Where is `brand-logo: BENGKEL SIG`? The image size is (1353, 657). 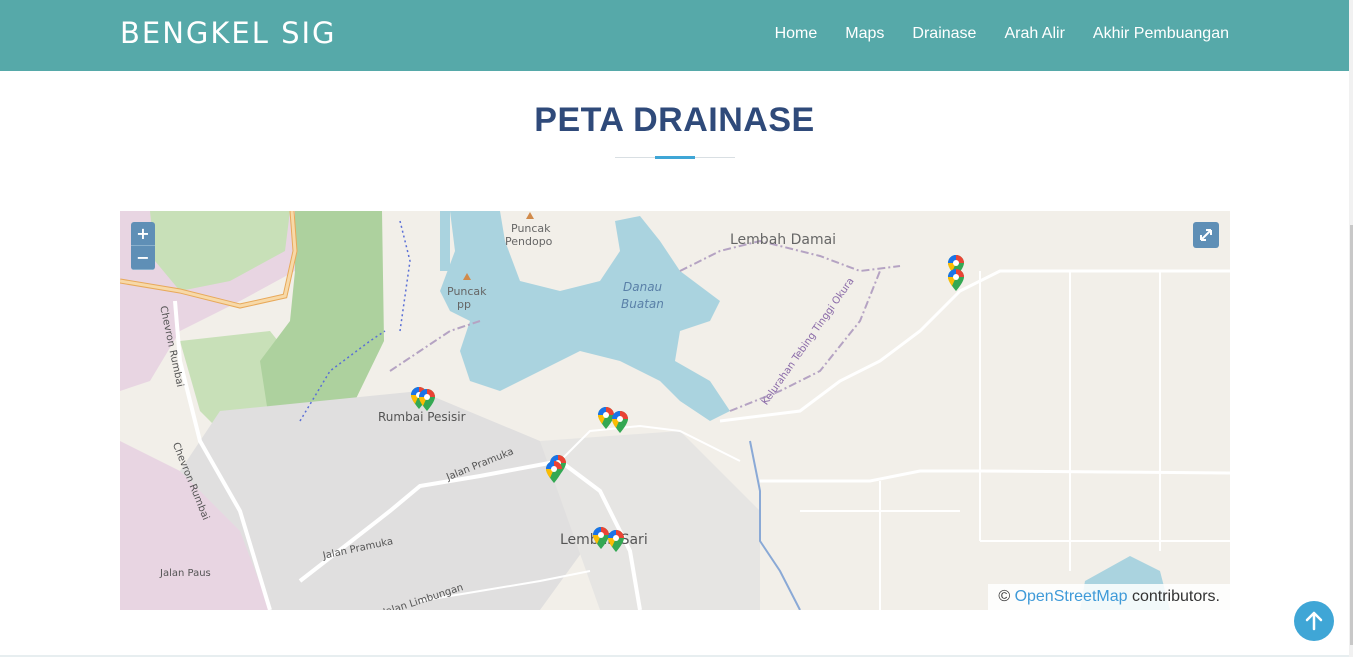 brand-logo: BENGKEL SIG is located at coordinates (228, 33).